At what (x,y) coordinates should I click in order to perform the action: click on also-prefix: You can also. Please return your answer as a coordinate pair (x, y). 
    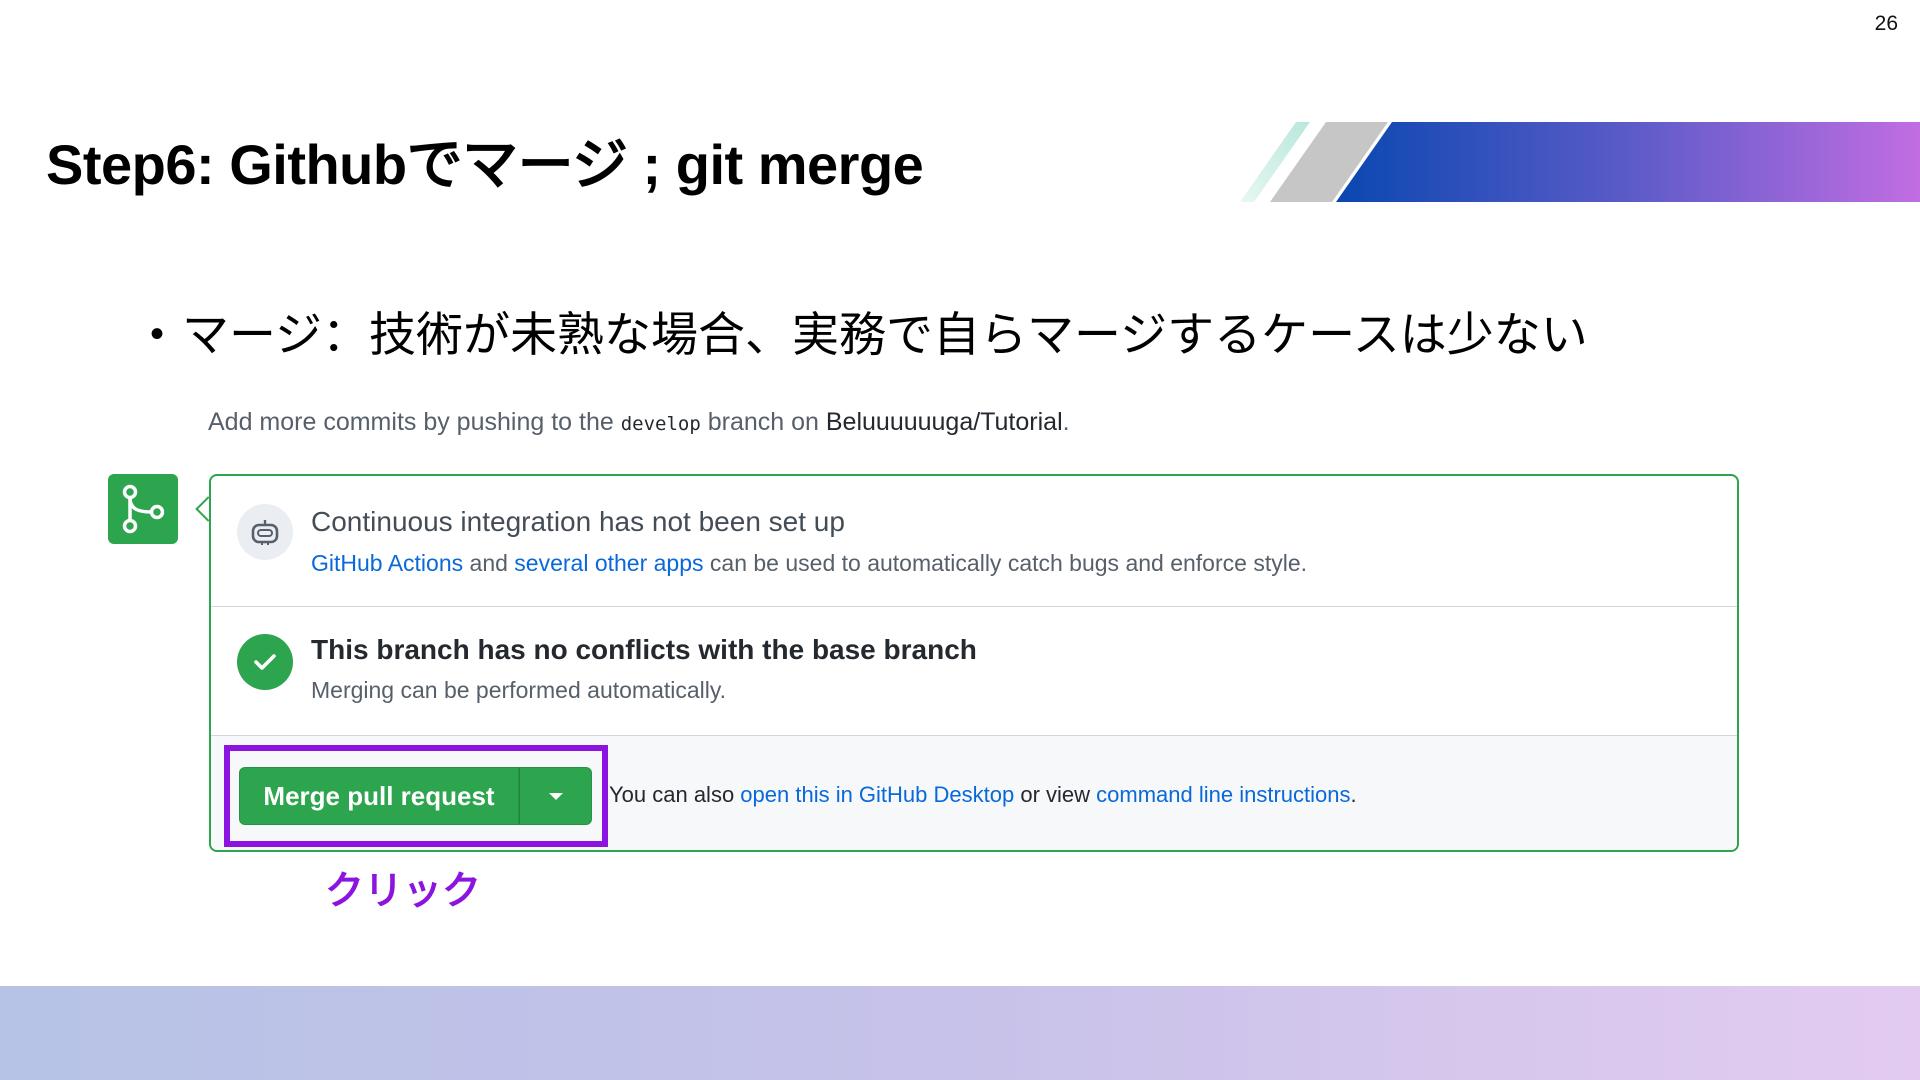
    Looking at the image, I should click on (675, 794).